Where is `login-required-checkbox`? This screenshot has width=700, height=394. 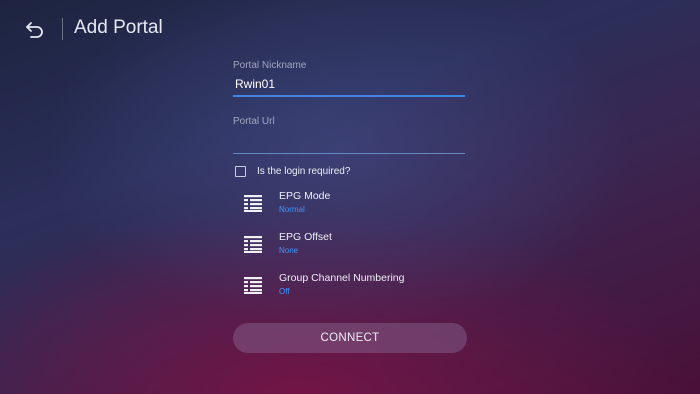 login-required-checkbox is located at coordinates (240, 171).